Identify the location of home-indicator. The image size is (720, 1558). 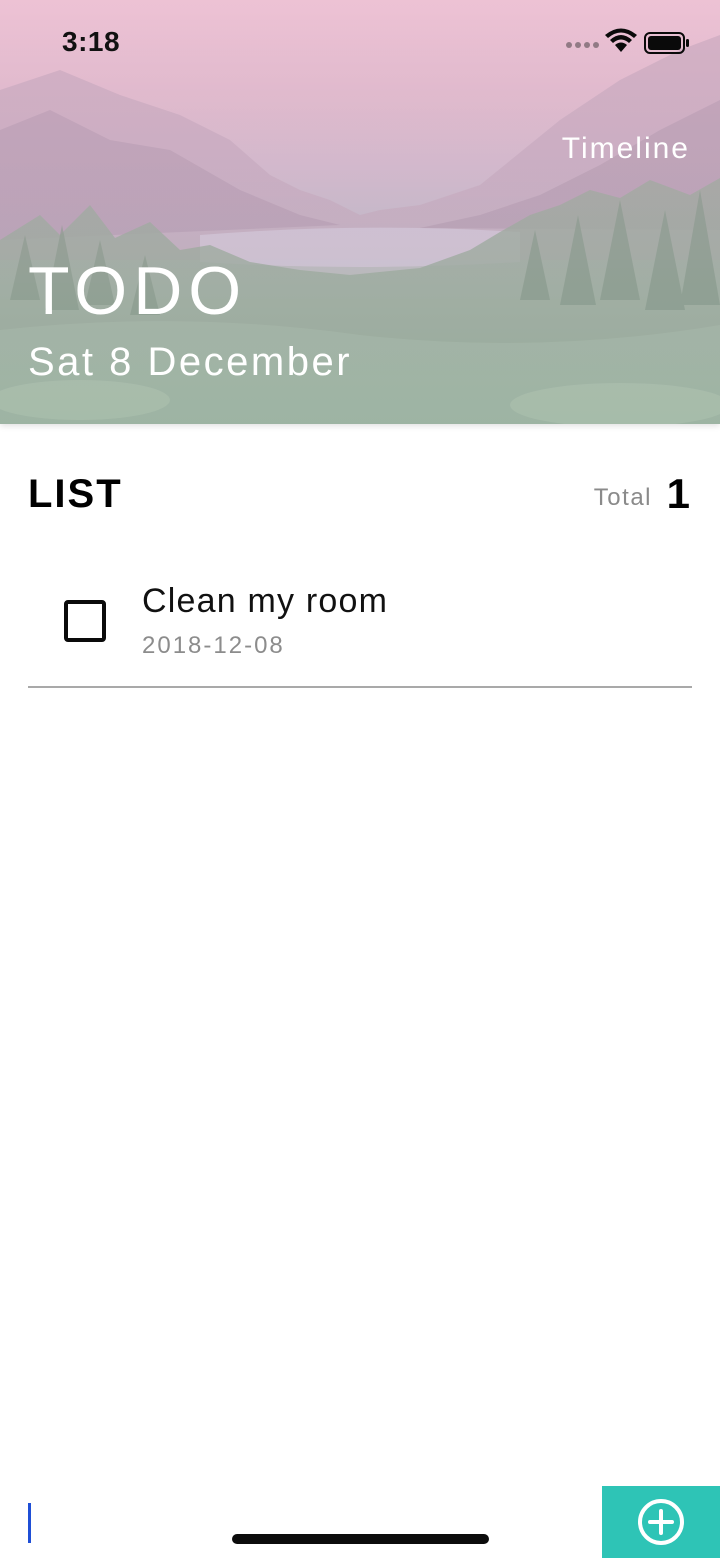
(360, 1539).